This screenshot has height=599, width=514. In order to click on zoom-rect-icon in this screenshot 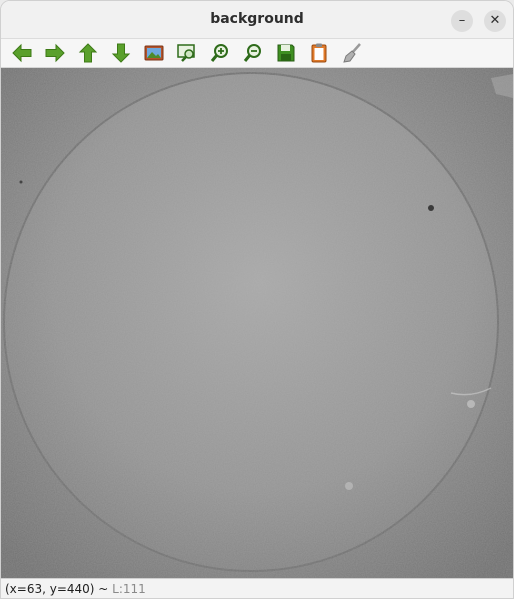, I will do `click(186, 53)`.